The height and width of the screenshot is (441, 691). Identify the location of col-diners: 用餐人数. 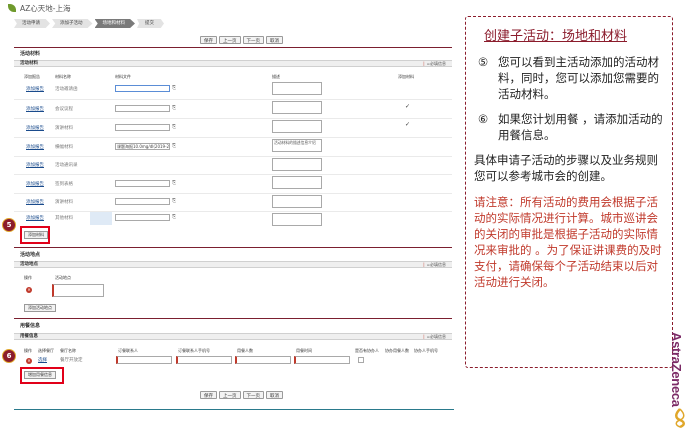
(245, 350).